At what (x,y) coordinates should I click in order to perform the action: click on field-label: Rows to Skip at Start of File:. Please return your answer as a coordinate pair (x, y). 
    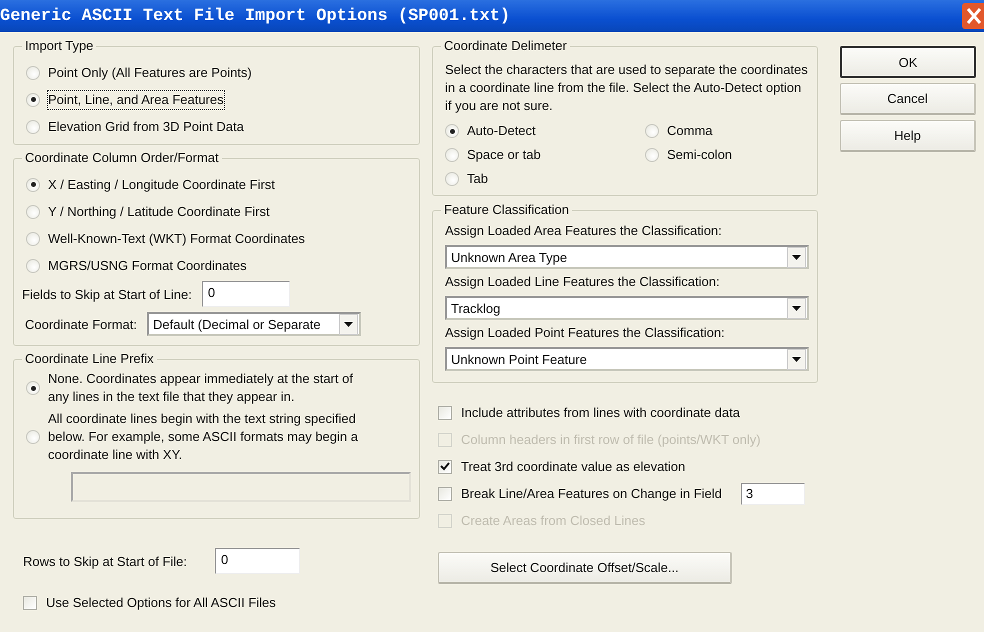
    Looking at the image, I should click on (105, 561).